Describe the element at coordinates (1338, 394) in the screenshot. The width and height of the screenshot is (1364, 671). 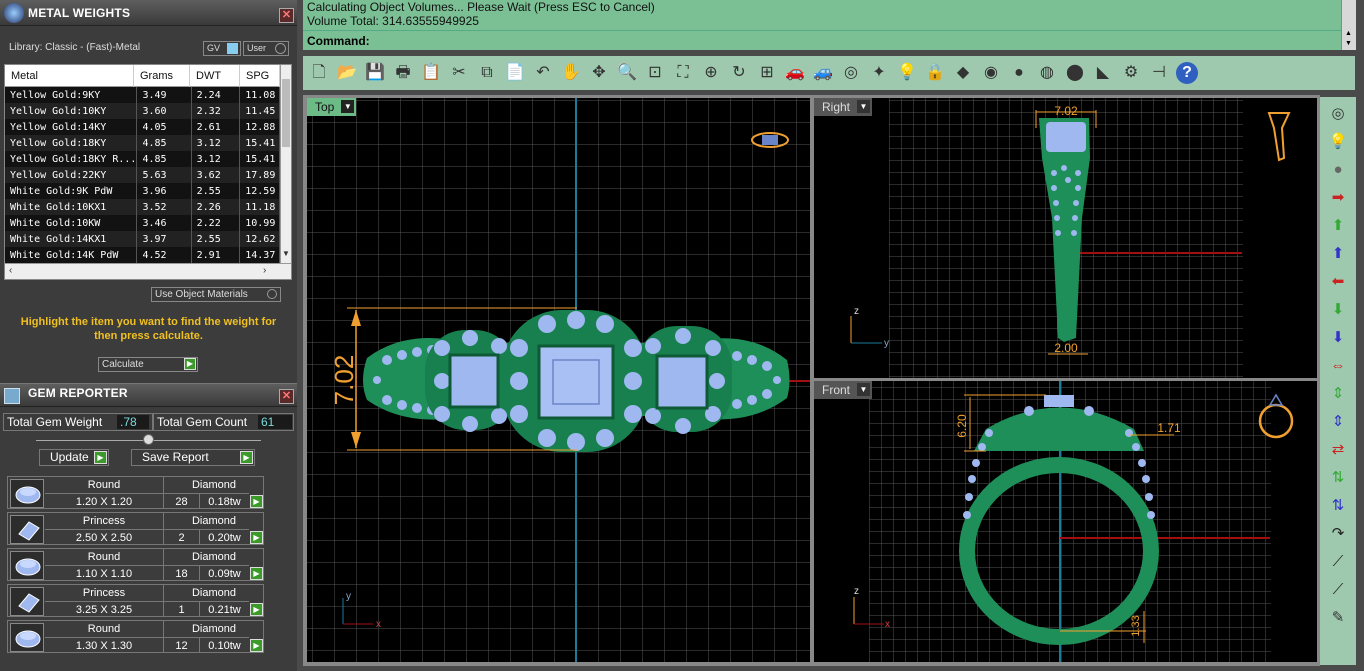
I see `expand-vertical-icon: ⇕` at that location.